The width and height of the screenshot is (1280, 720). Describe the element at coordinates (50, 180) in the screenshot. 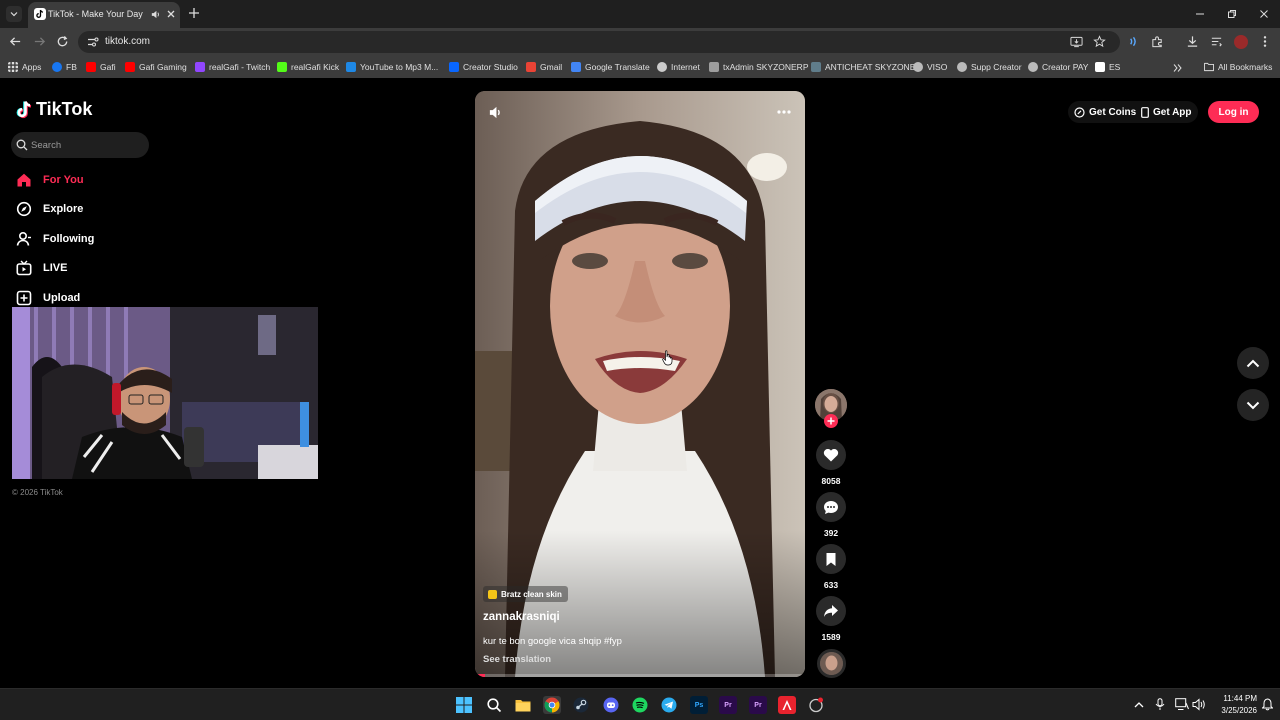

I see `nav-item-for-you: For You` at that location.